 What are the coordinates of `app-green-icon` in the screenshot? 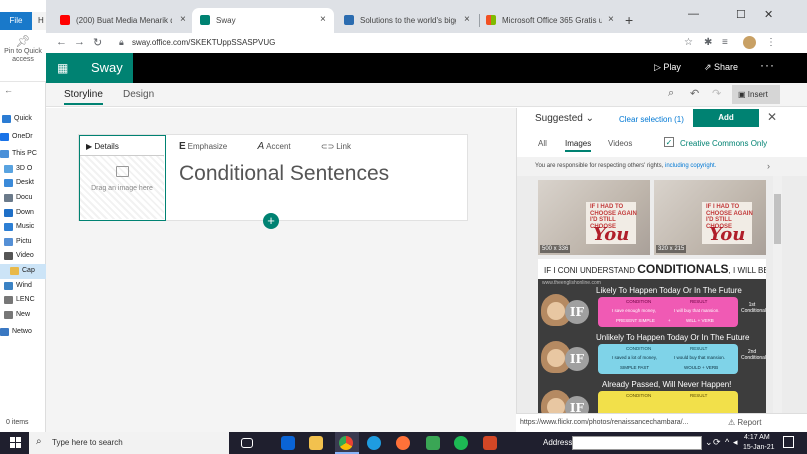 It's located at (433, 443).